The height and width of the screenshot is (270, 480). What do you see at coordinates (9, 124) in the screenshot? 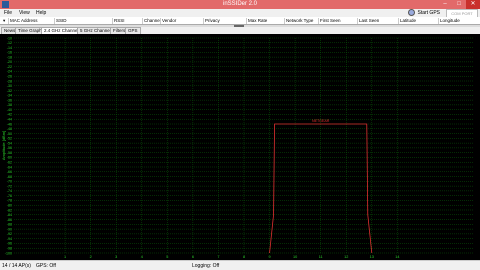
I see `y-tick-label: -46` at bounding box center [9, 124].